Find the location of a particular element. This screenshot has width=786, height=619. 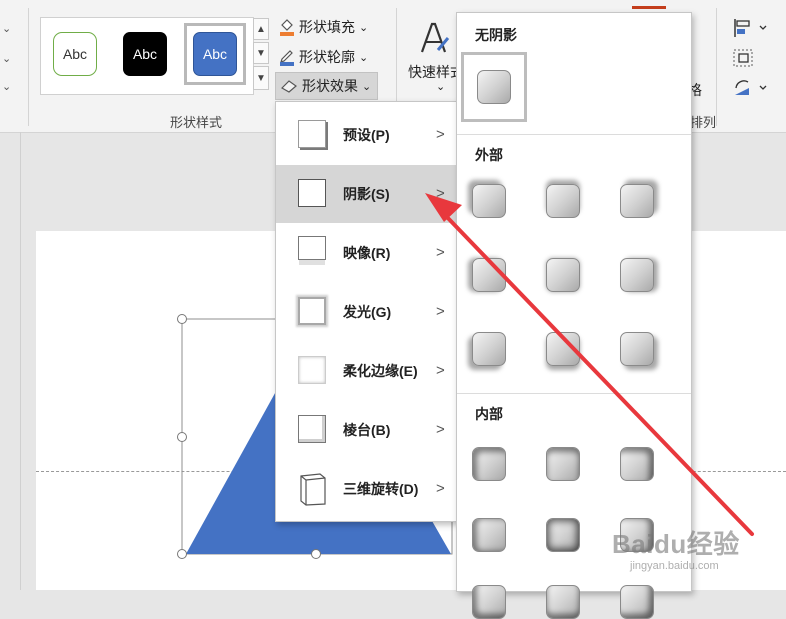

shape-effects-button: 形状效果 ⌄ is located at coordinates (327, 86).